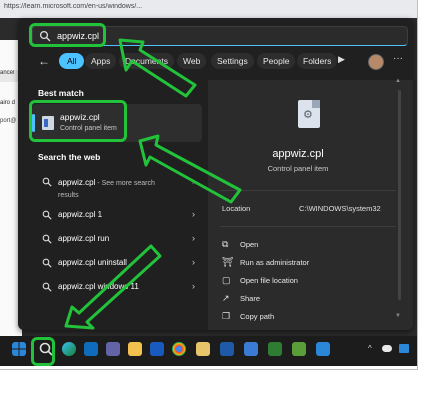 The image size is (424, 409). I want to click on snipping-tool-icon, so click(323, 349).